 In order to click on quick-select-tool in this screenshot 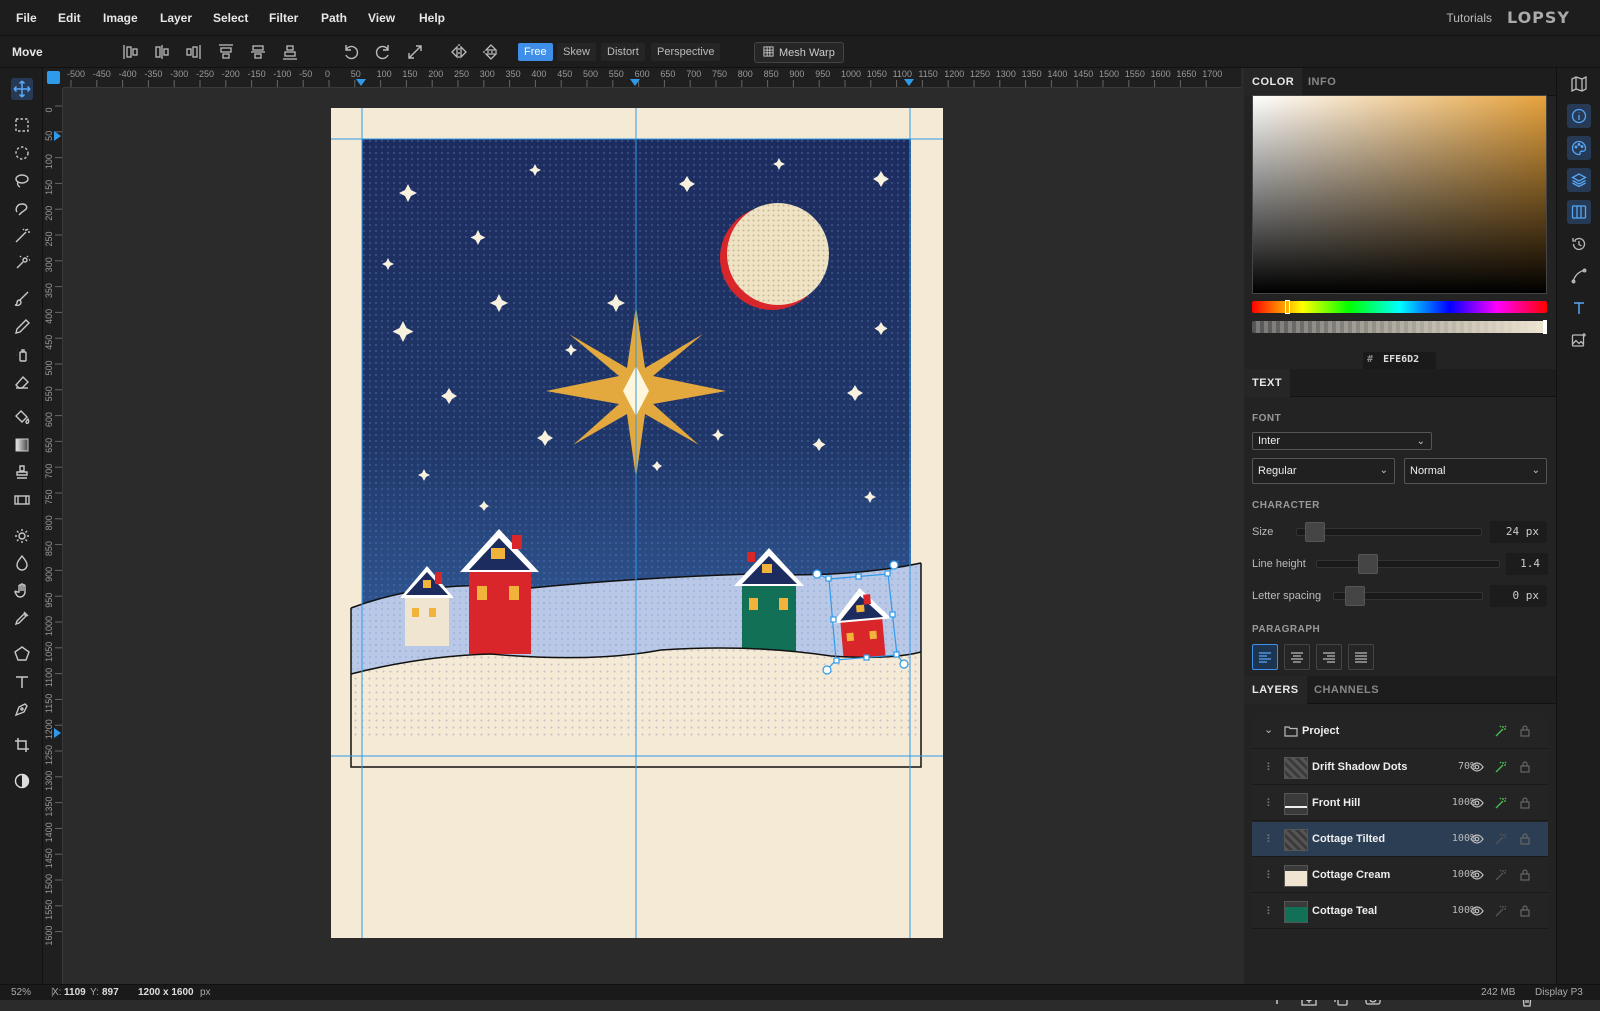, I will do `click(22, 263)`.